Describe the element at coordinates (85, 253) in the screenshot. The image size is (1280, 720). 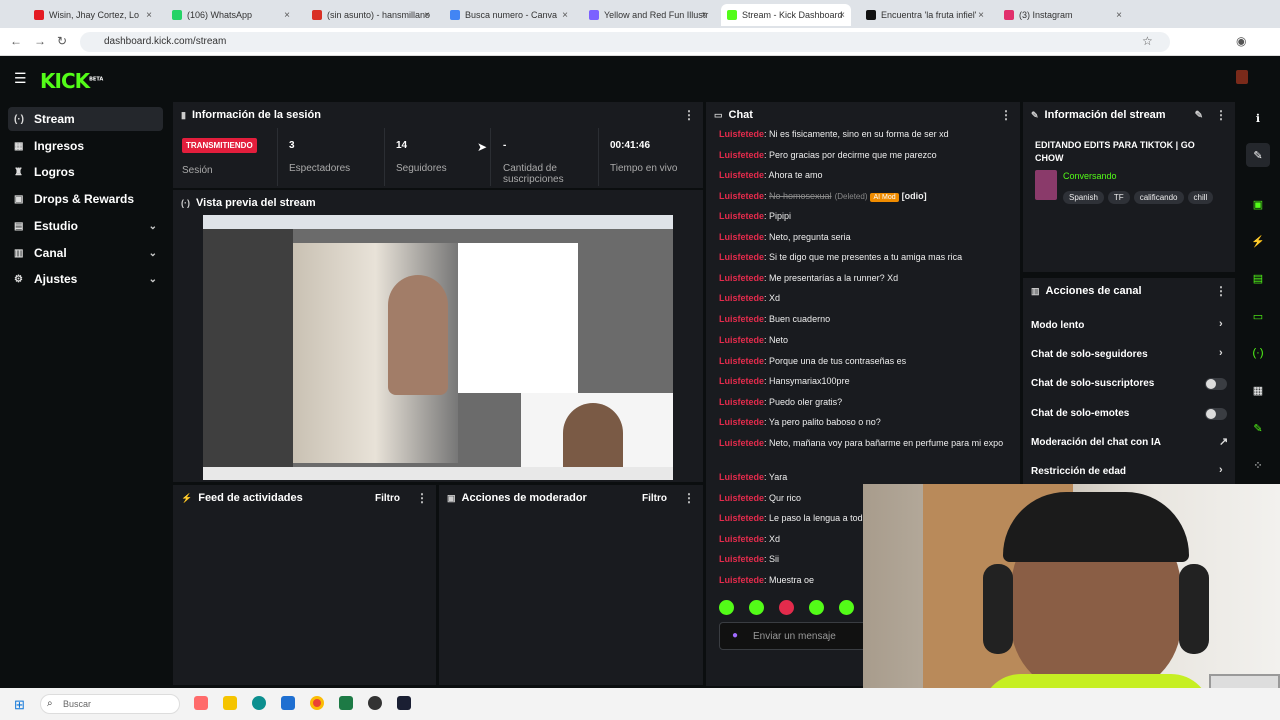
I see `sidebar-item-canal: ▥ Canal ⌄` at that location.